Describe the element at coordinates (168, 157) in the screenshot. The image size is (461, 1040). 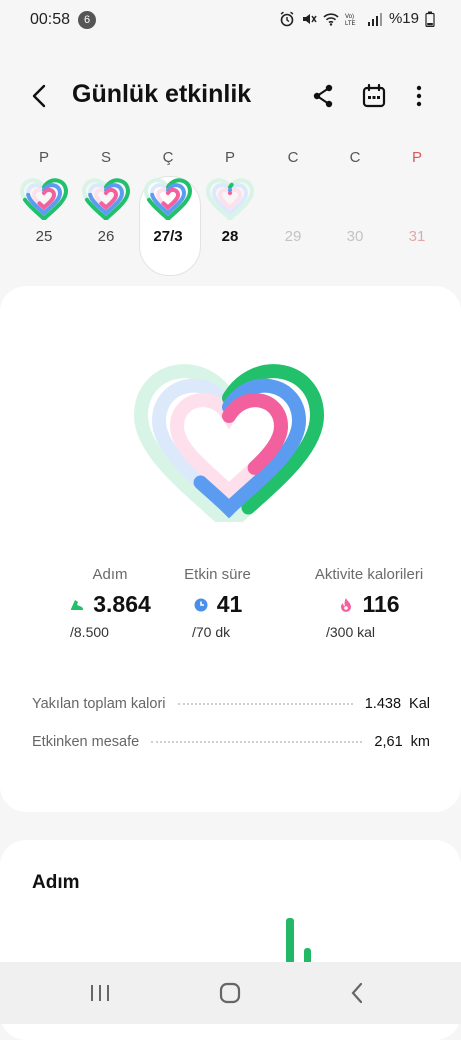
I see `day-letter: Ç` at that location.